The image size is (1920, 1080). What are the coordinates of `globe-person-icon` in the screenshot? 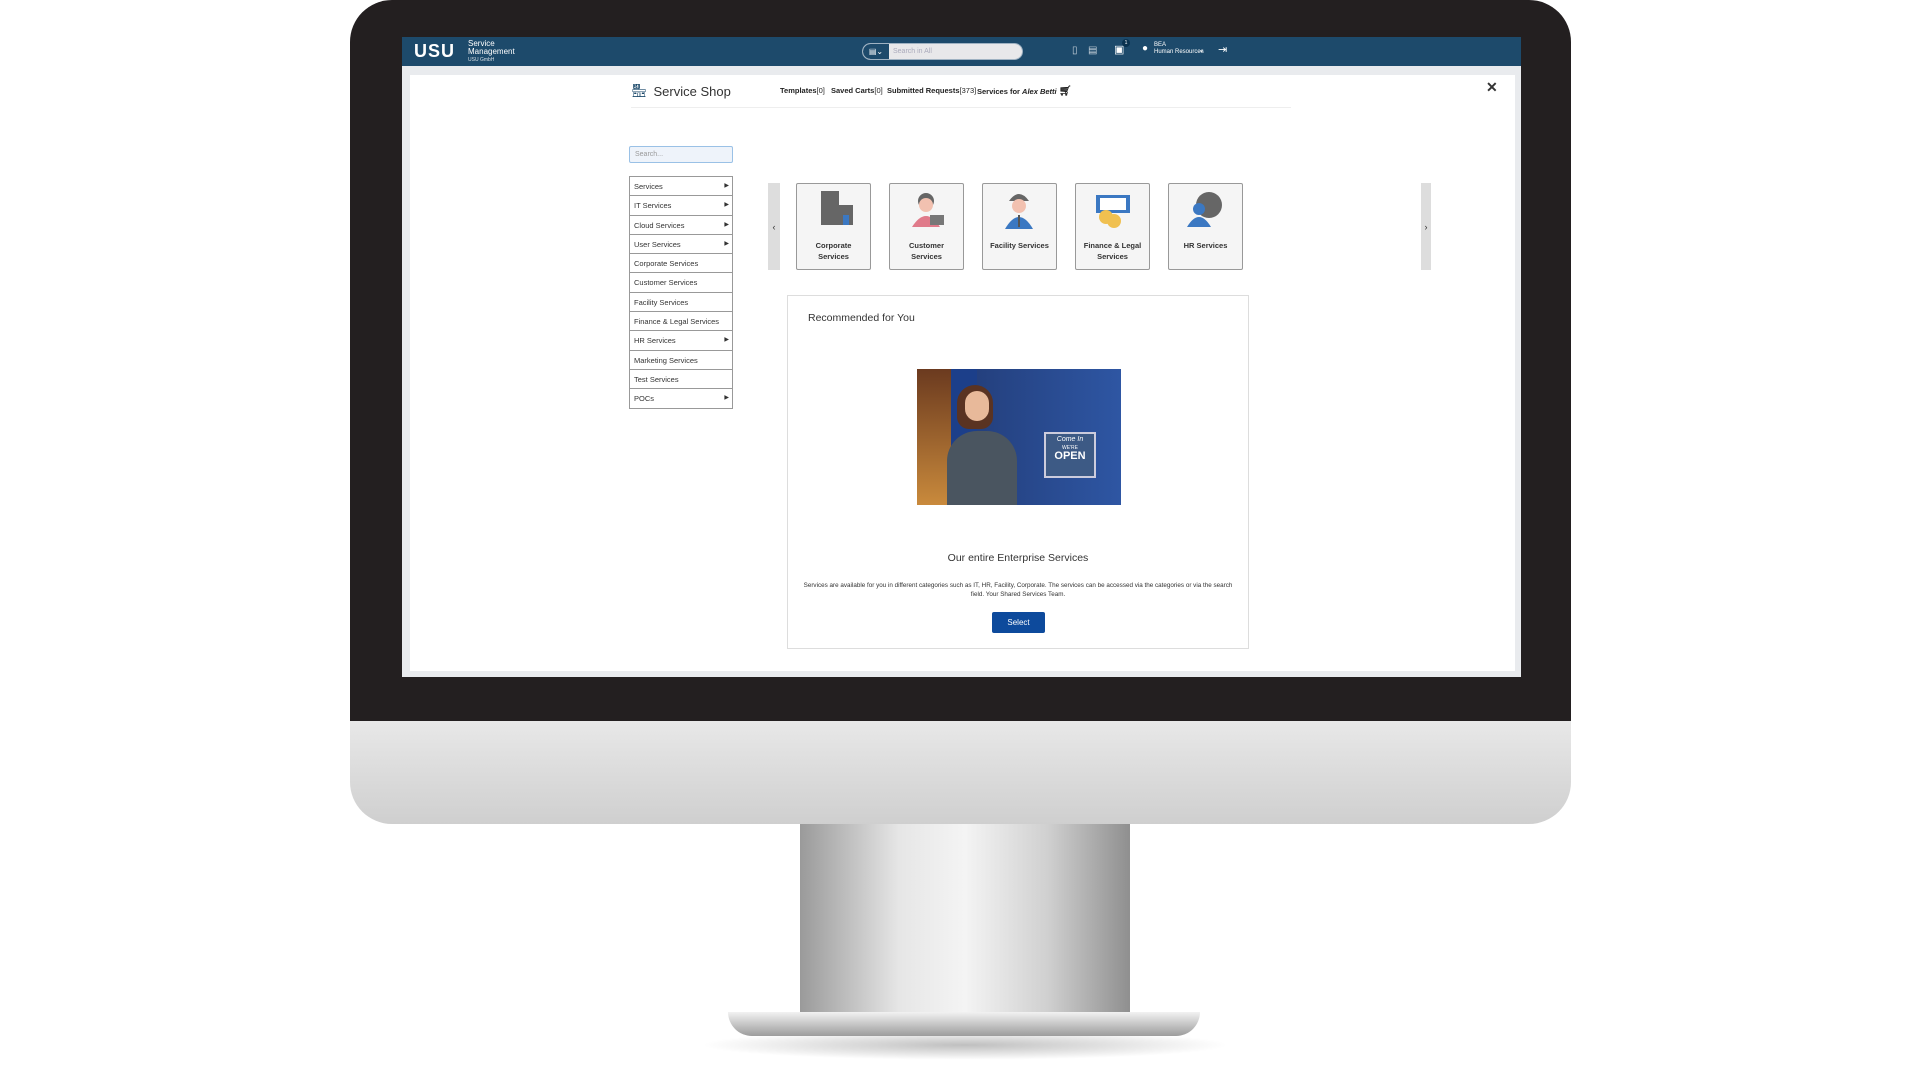 It's located at (1204, 209).